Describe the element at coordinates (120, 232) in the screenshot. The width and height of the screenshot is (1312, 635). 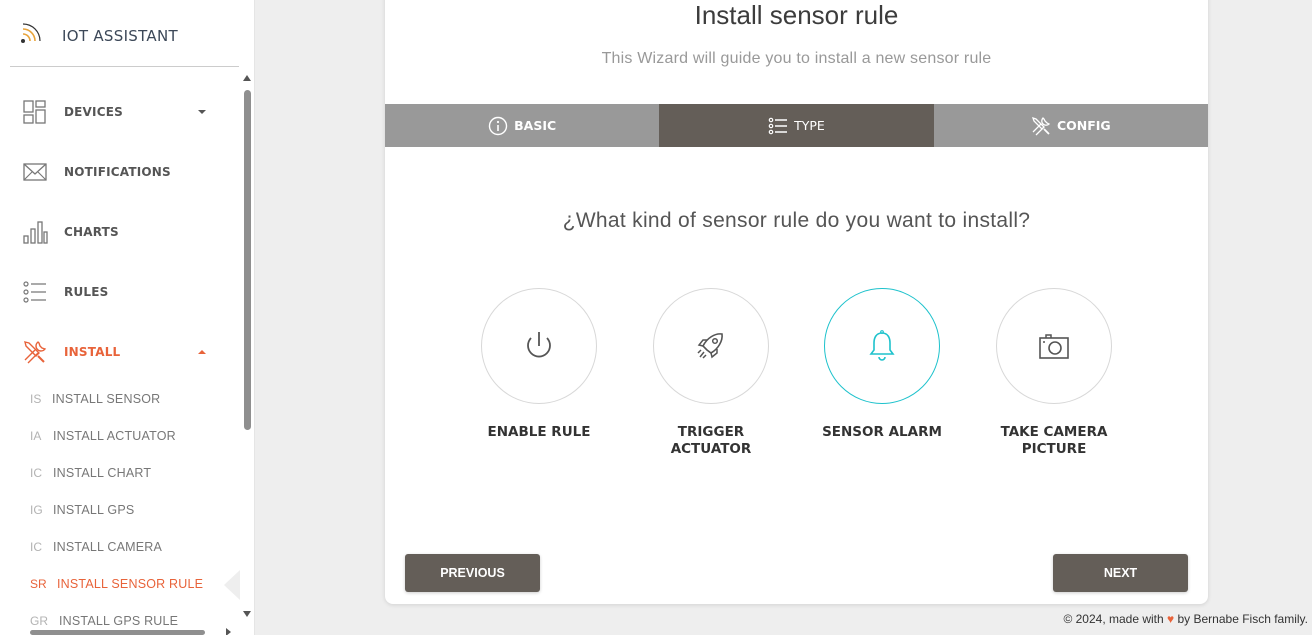
I see `sidebar-item-charts: CHARTS` at that location.